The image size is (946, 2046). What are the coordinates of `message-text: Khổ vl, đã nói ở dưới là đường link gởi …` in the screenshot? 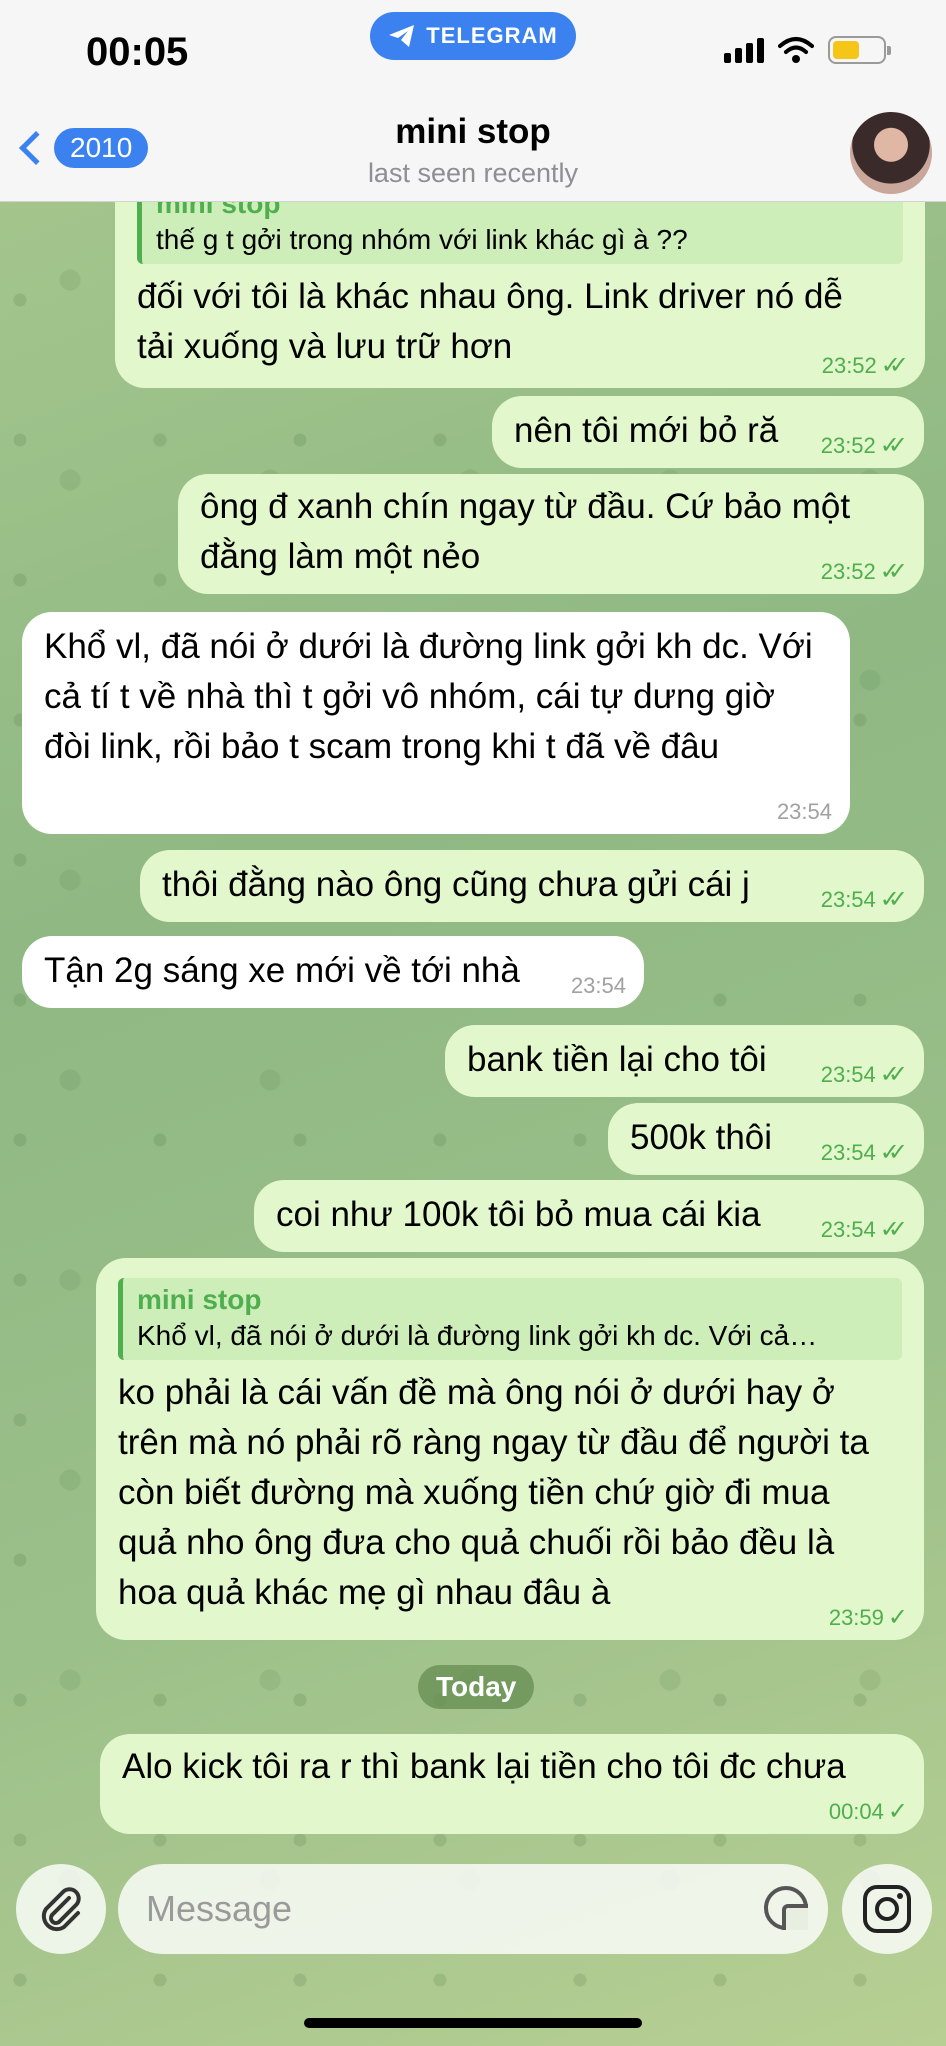 It's located at (428, 696).